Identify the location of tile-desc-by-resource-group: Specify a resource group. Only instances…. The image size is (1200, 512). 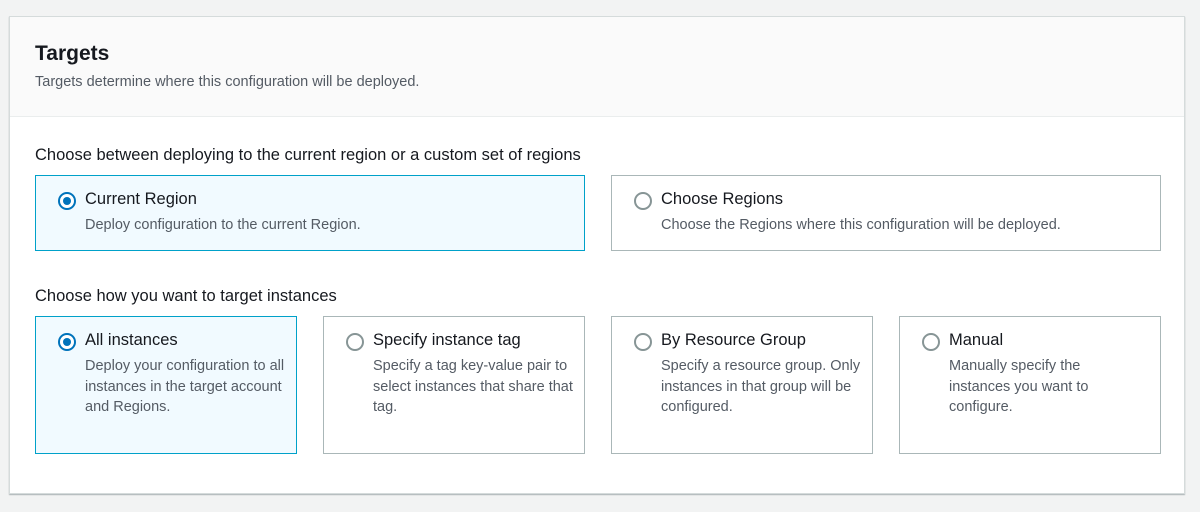
(761, 386).